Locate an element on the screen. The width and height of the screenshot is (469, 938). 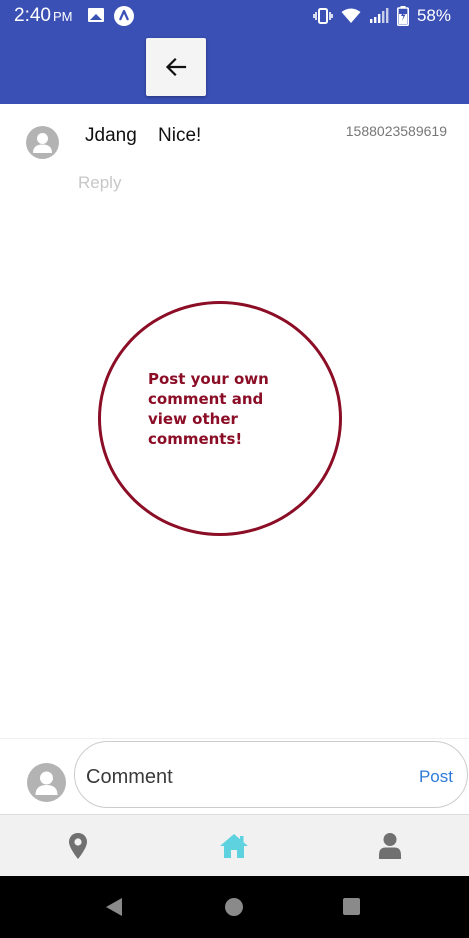
android-nav-bar is located at coordinates (234, 907).